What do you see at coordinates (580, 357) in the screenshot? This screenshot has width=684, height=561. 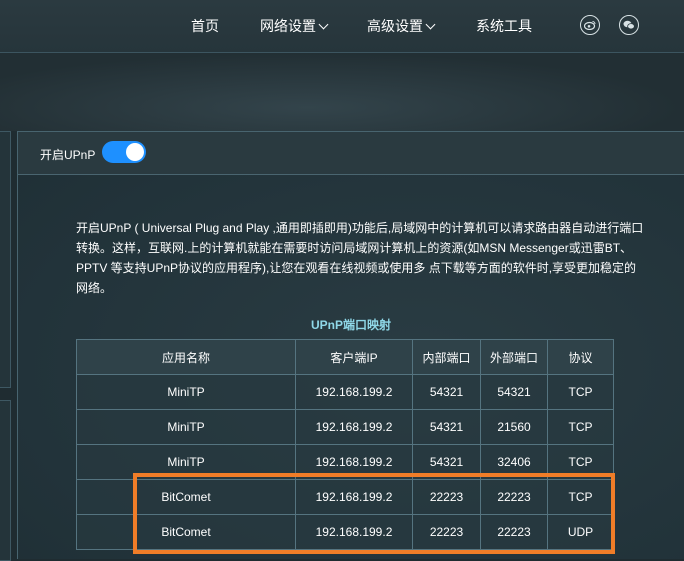 I see `col-header-protocol: 协议` at bounding box center [580, 357].